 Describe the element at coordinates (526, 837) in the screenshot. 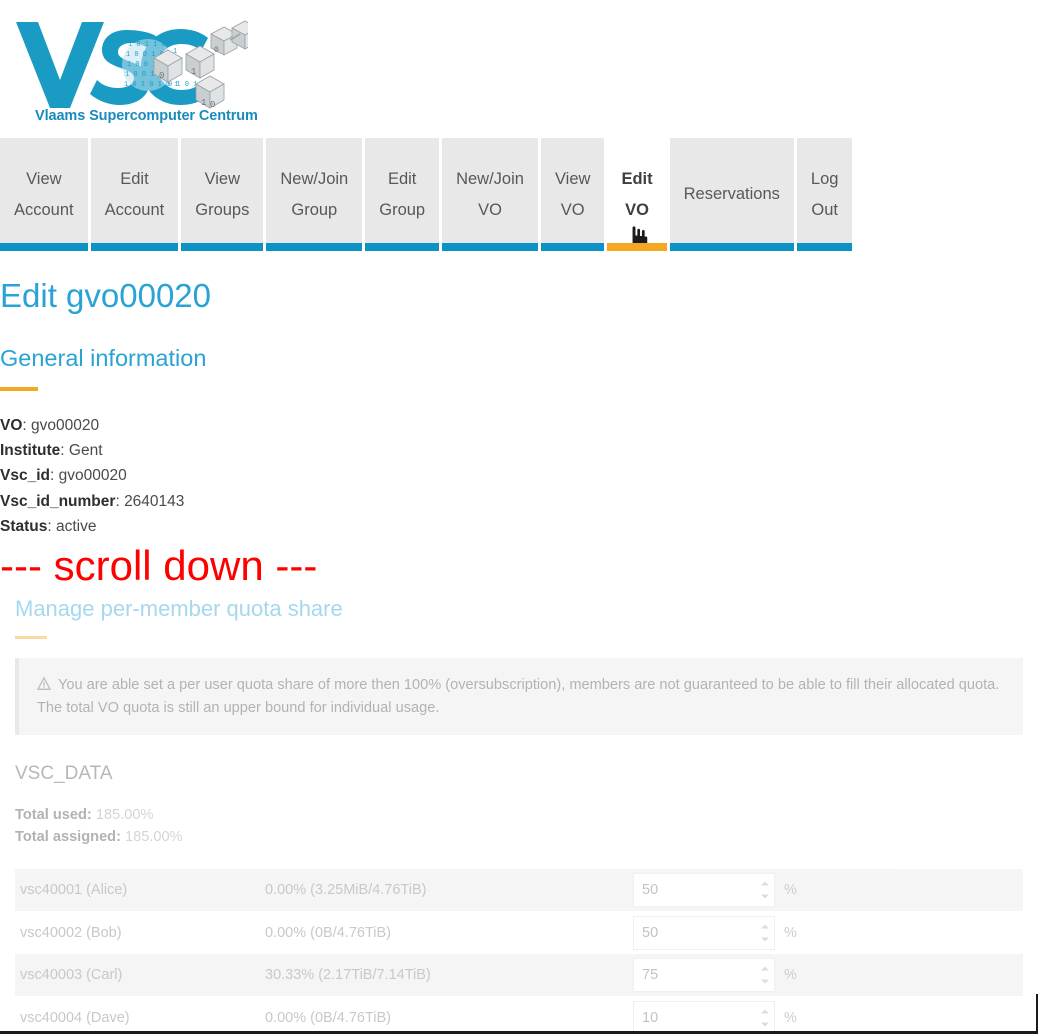

I see `total-assigned-row: Total assigned: 185.00%` at that location.